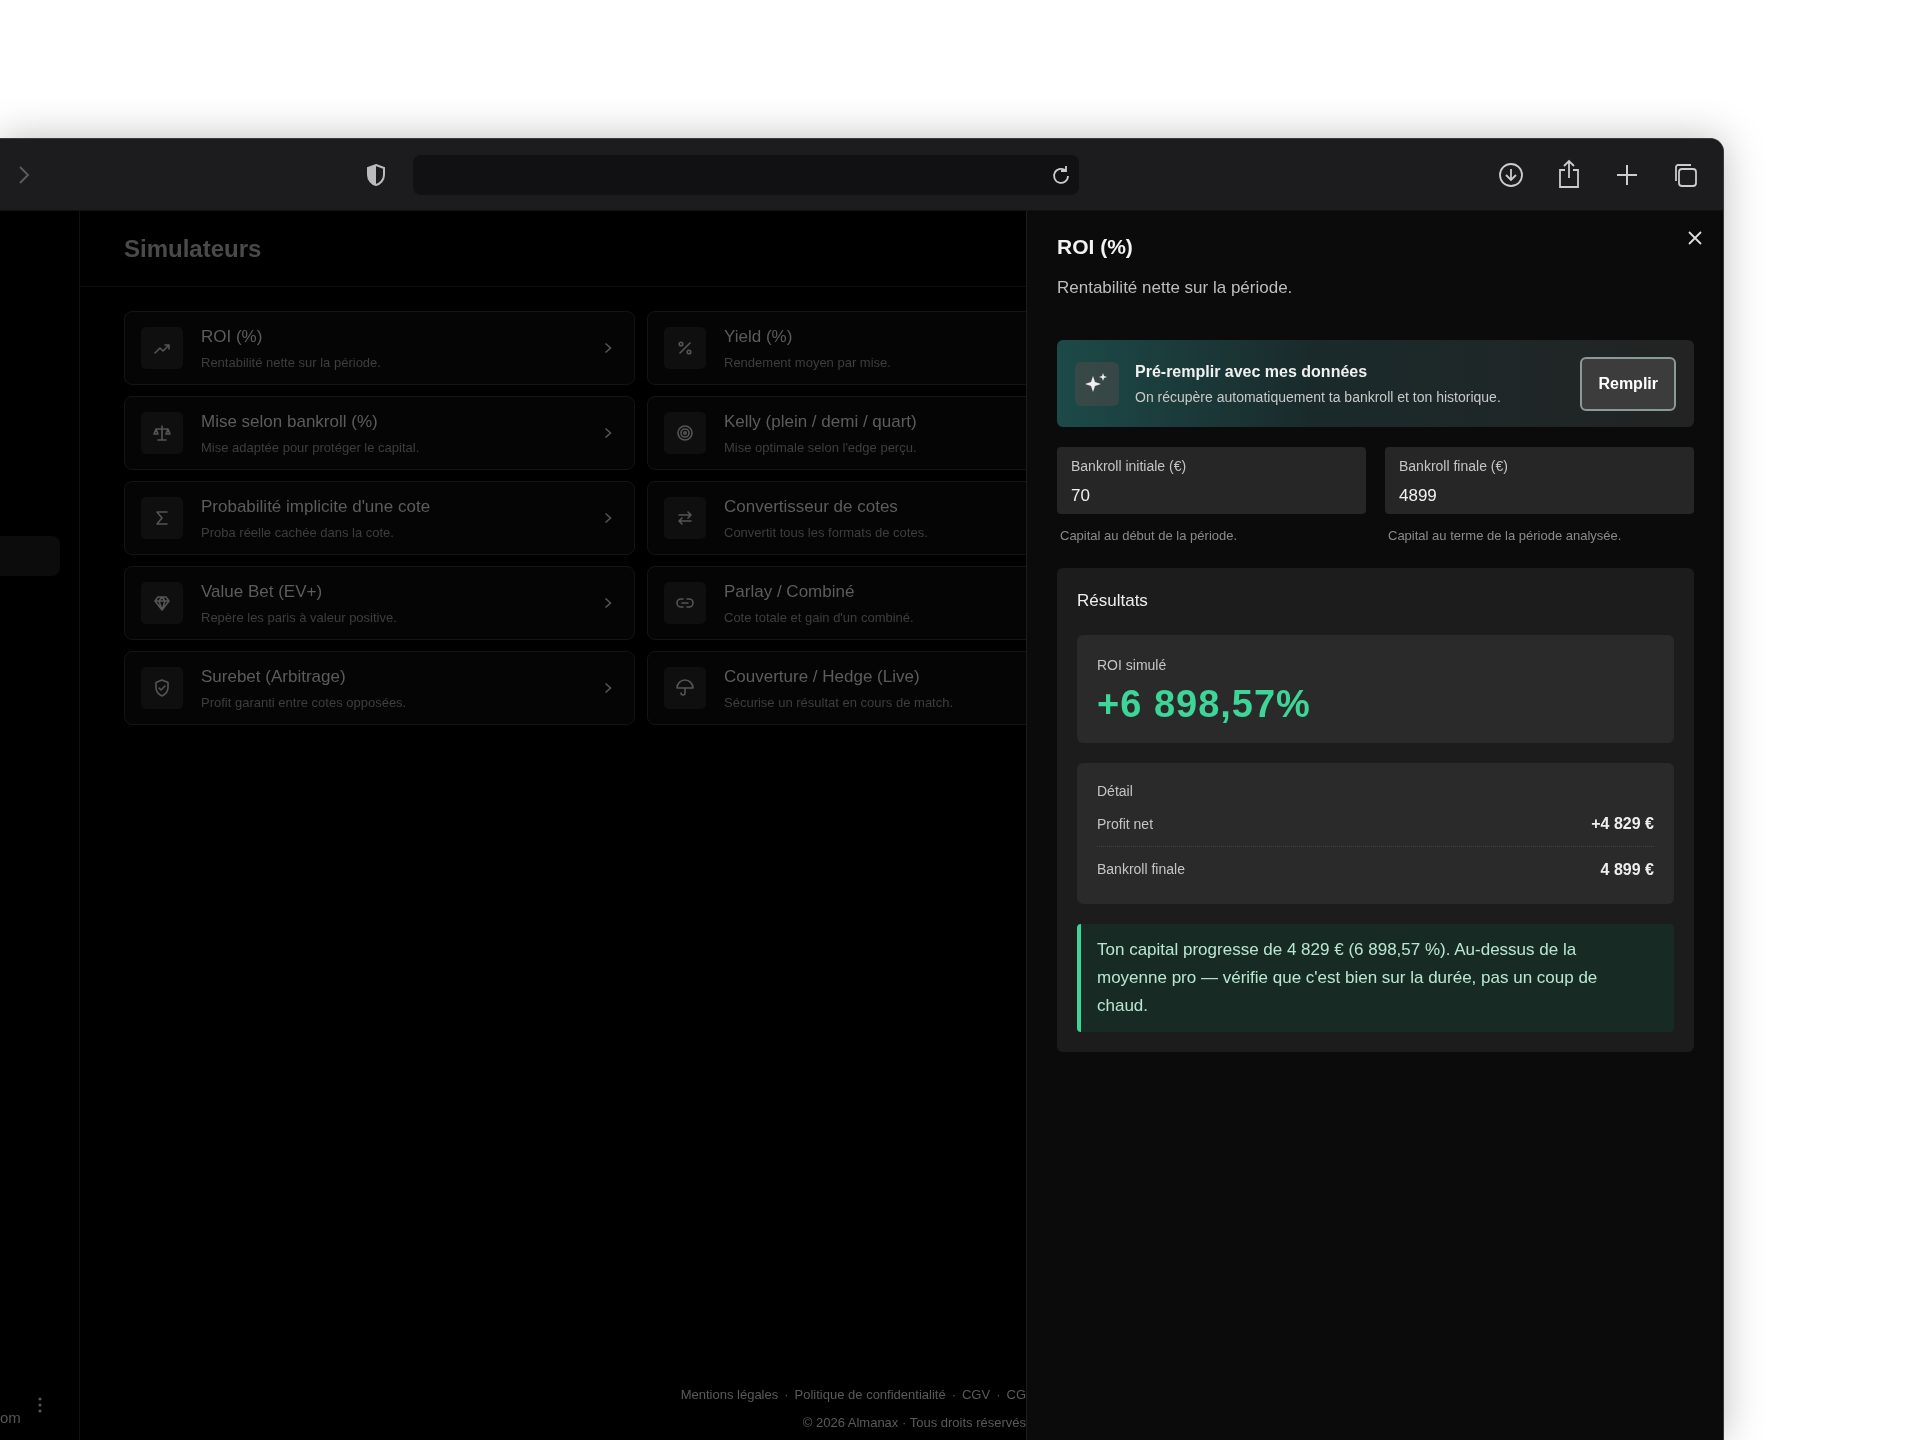 This screenshot has height=1440, width=1920. What do you see at coordinates (808, 363) in the screenshot?
I see `card-description: Rendement moyen par mise.` at bounding box center [808, 363].